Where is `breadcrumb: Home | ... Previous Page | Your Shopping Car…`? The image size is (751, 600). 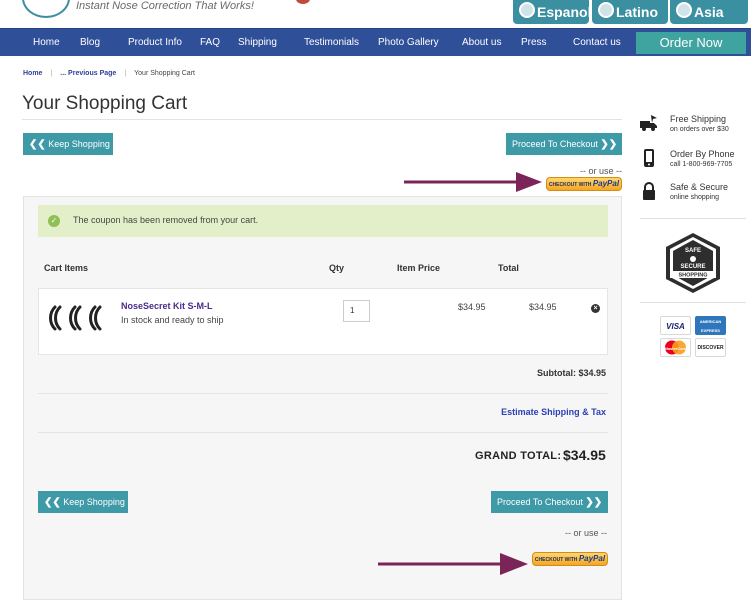 breadcrumb: Home | ... Previous Page | Your Shopping Car… is located at coordinates (109, 73).